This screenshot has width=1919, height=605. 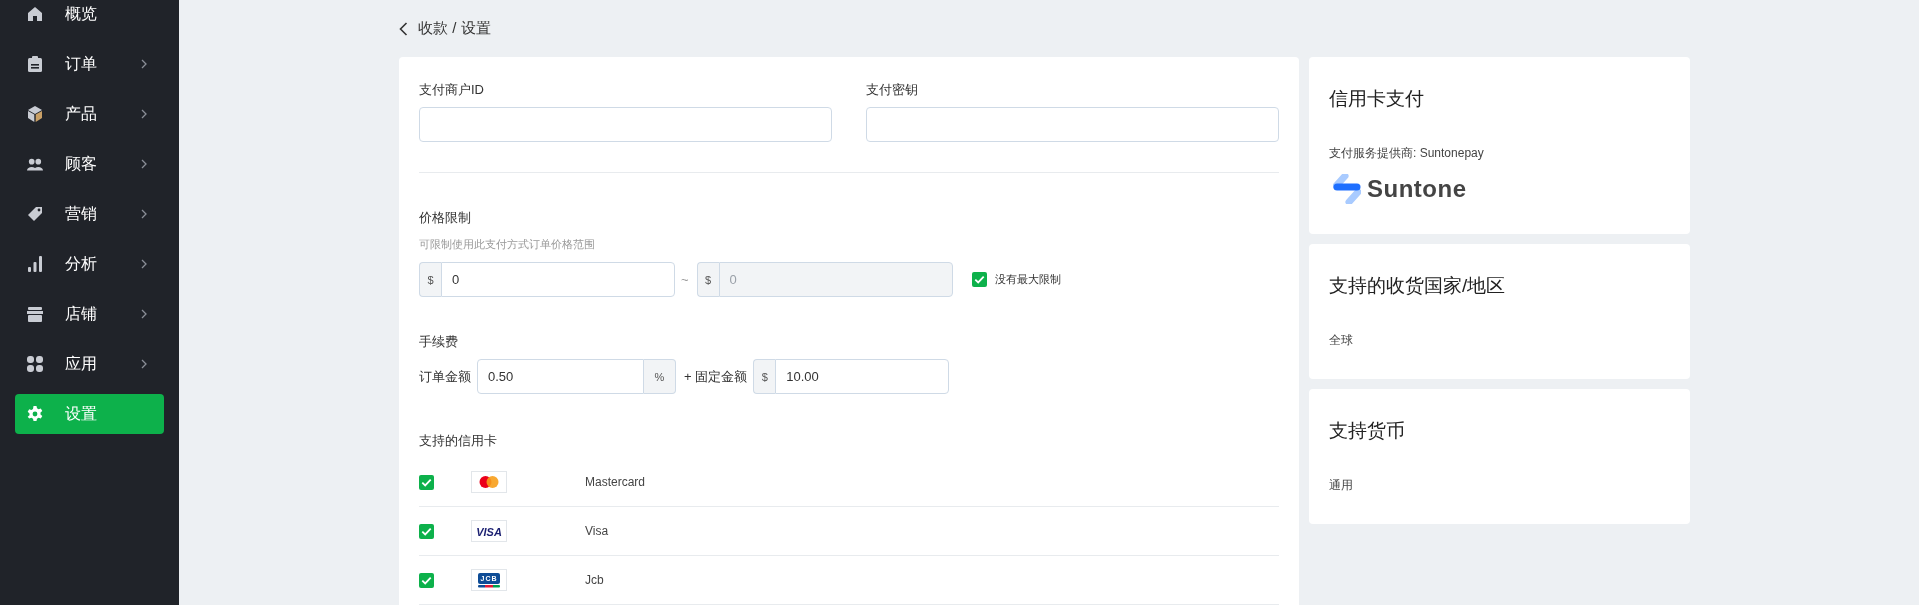 What do you see at coordinates (1341, 485) in the screenshot?
I see `card-text: 通用` at bounding box center [1341, 485].